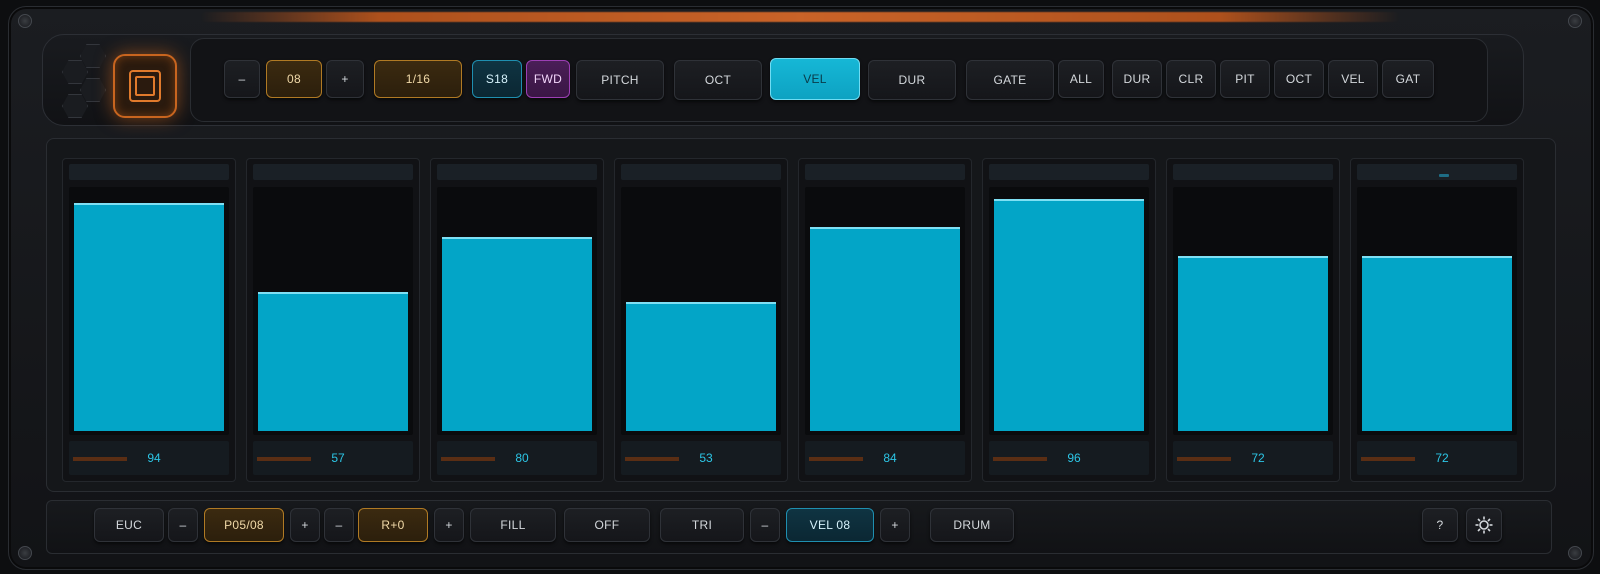  I want to click on step-footer: 53, so click(701, 458).